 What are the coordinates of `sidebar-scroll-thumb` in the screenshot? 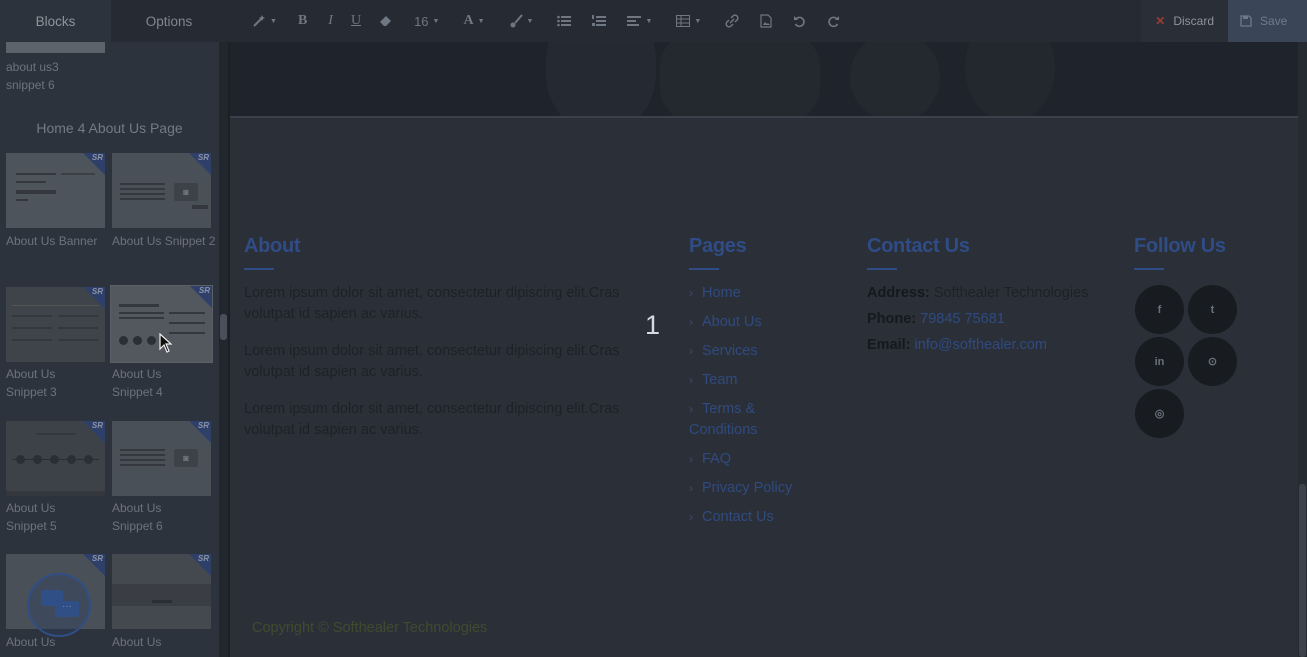 It's located at (223, 327).